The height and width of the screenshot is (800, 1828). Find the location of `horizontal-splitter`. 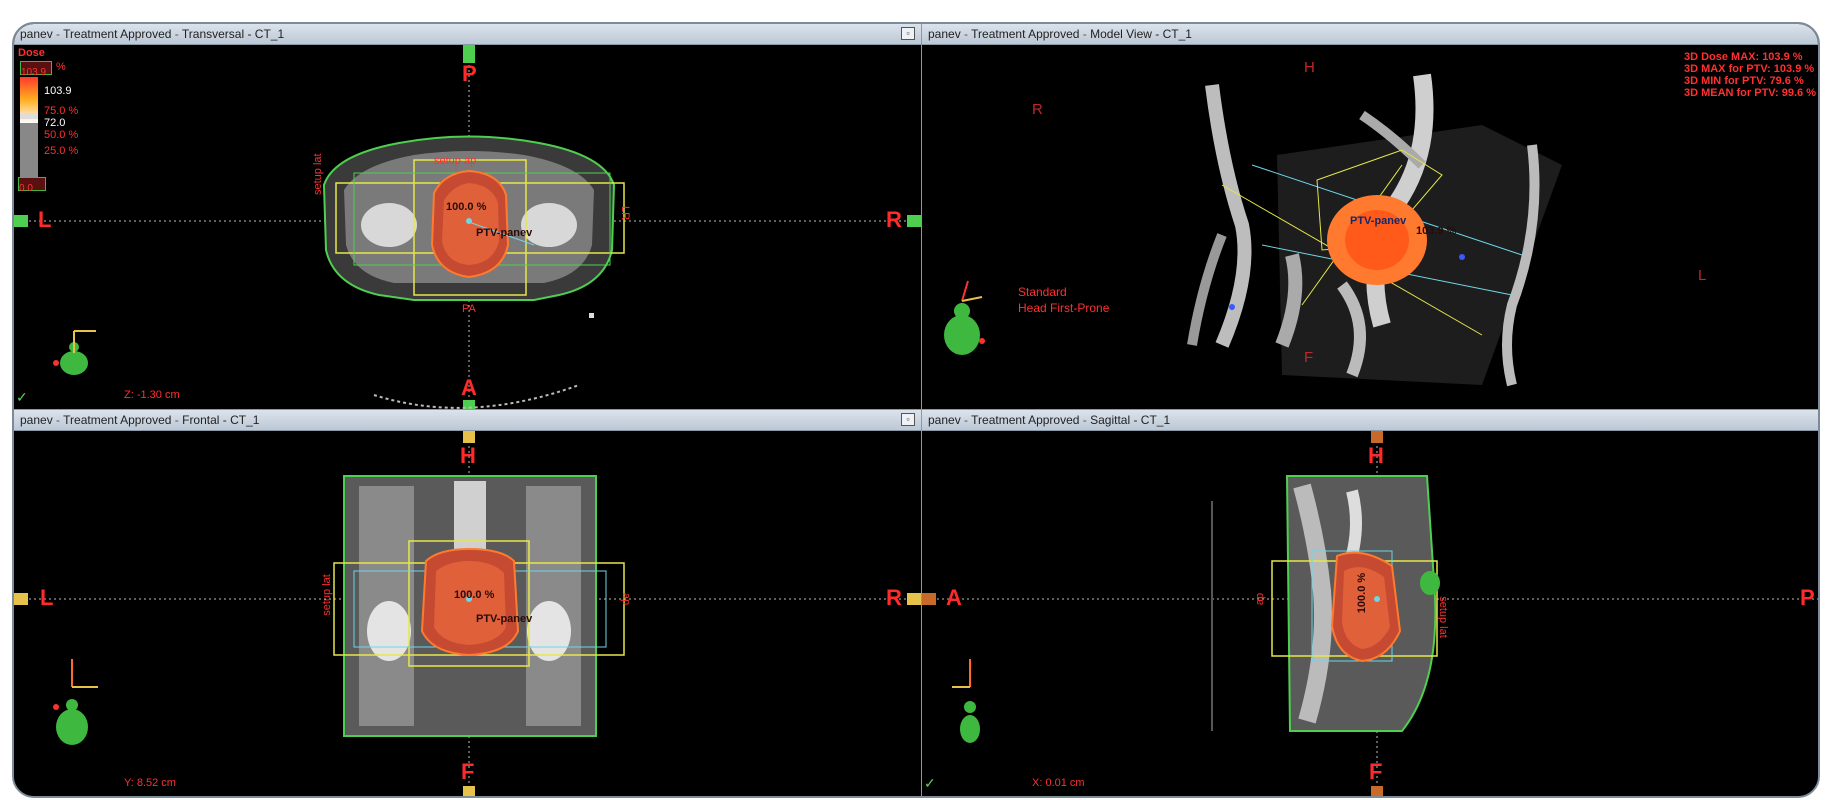

horizontal-splitter is located at coordinates (916, 409).